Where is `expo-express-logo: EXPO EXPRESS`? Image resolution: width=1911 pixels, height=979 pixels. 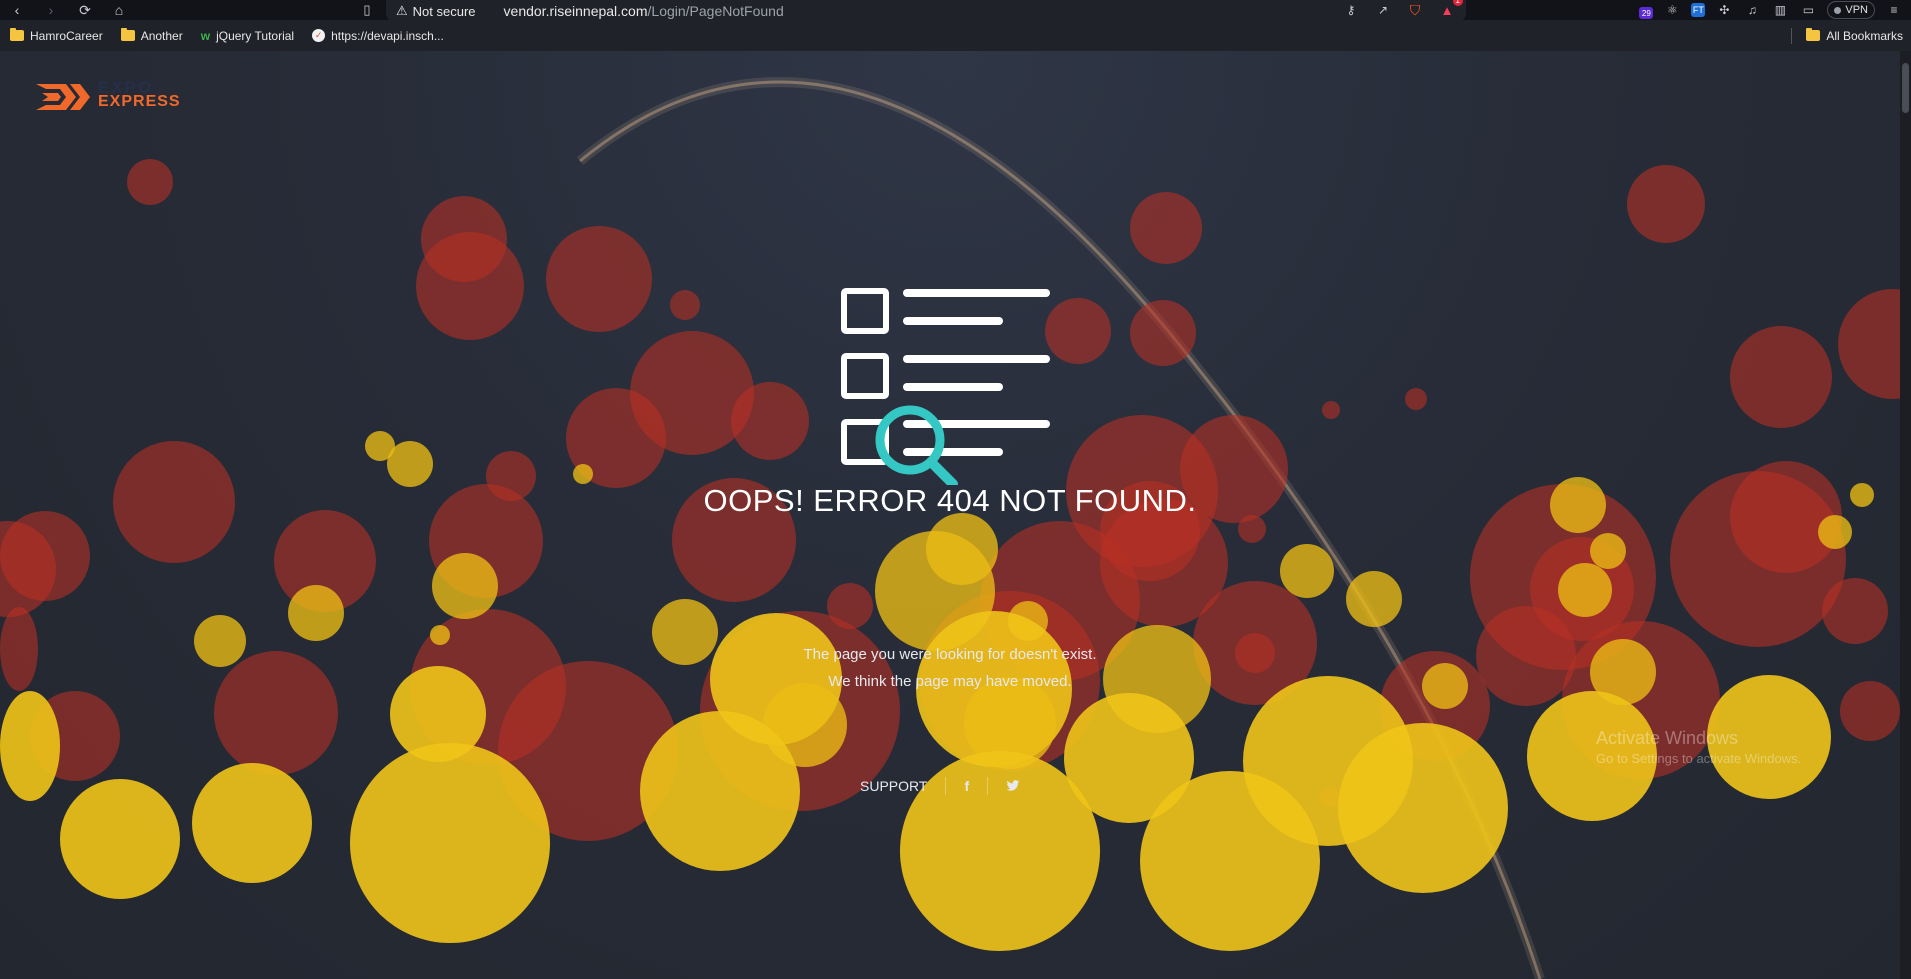
expo-express-logo: EXPO EXPRESS is located at coordinates (108, 96).